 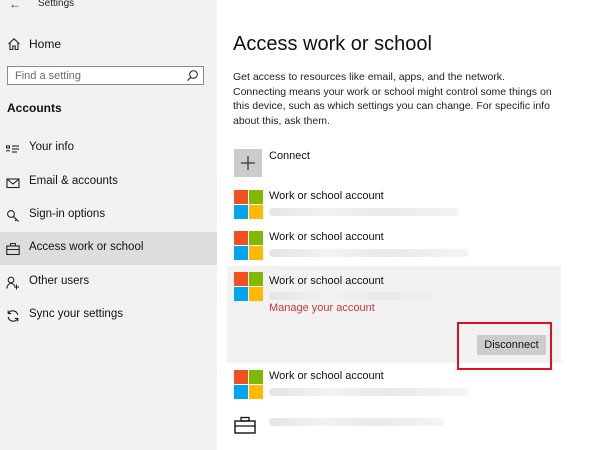 I want to click on sync-icon, so click(x=13, y=316).